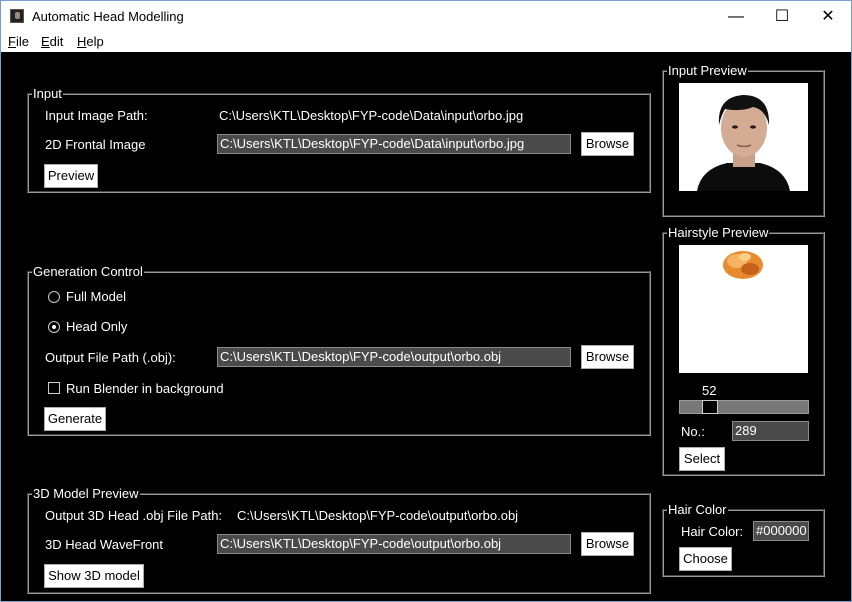 The width and height of the screenshot is (852, 602). What do you see at coordinates (736, 16) in the screenshot?
I see `minimize-button: —` at bounding box center [736, 16].